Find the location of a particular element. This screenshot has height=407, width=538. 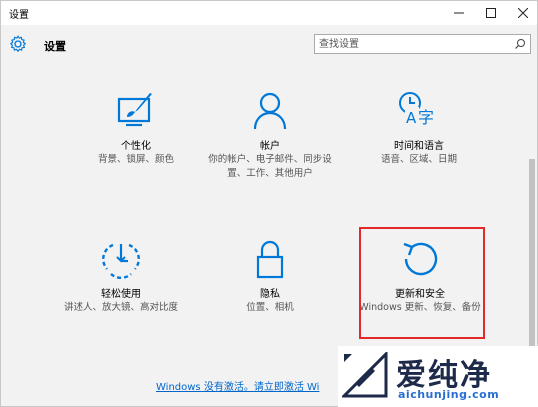

tile-description: 语音、区域、日期 is located at coordinates (418, 159).